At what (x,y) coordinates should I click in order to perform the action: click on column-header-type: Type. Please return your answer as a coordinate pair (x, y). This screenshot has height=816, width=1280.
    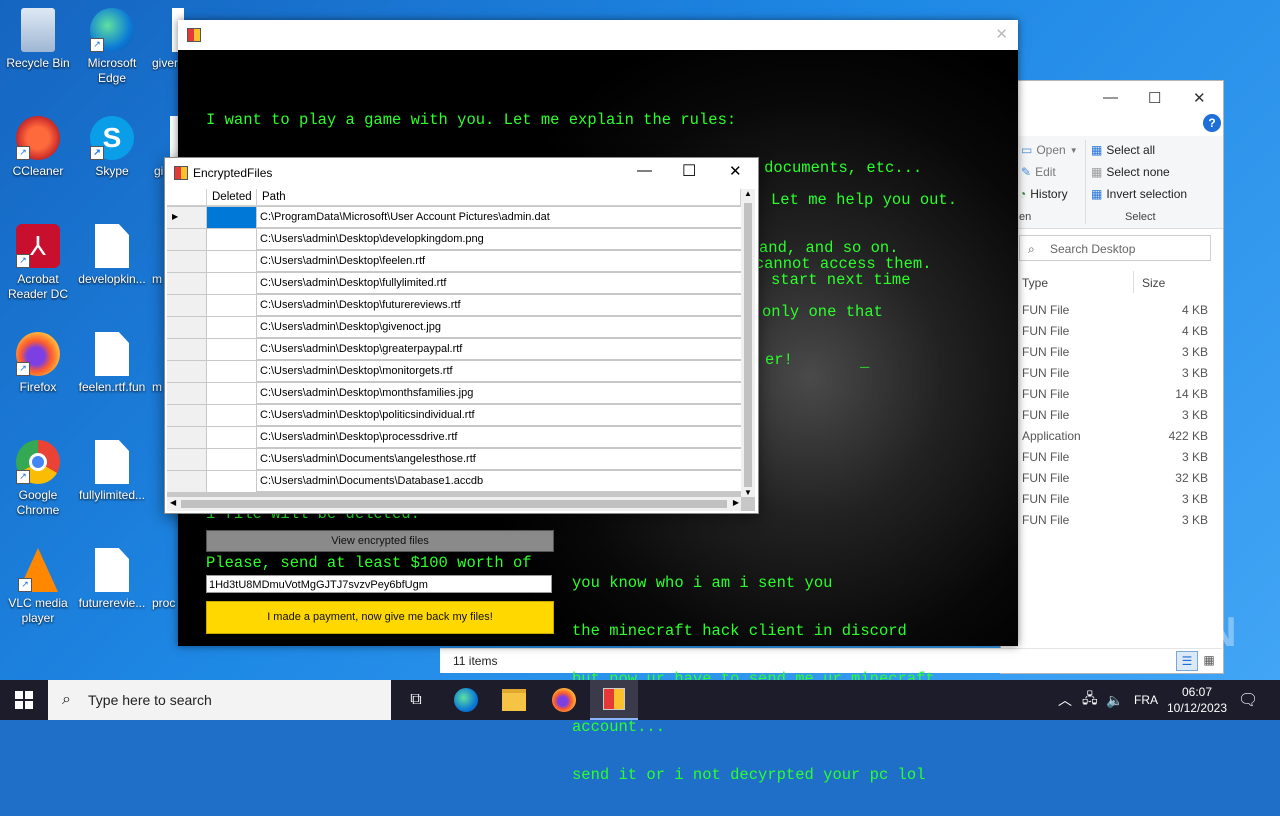
    Looking at the image, I should click on (1035, 283).